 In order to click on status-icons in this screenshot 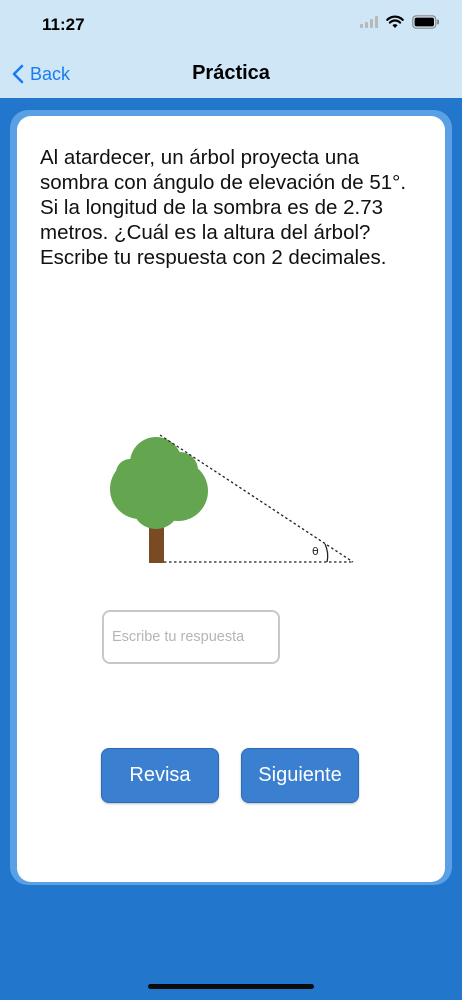, I will do `click(400, 22)`.